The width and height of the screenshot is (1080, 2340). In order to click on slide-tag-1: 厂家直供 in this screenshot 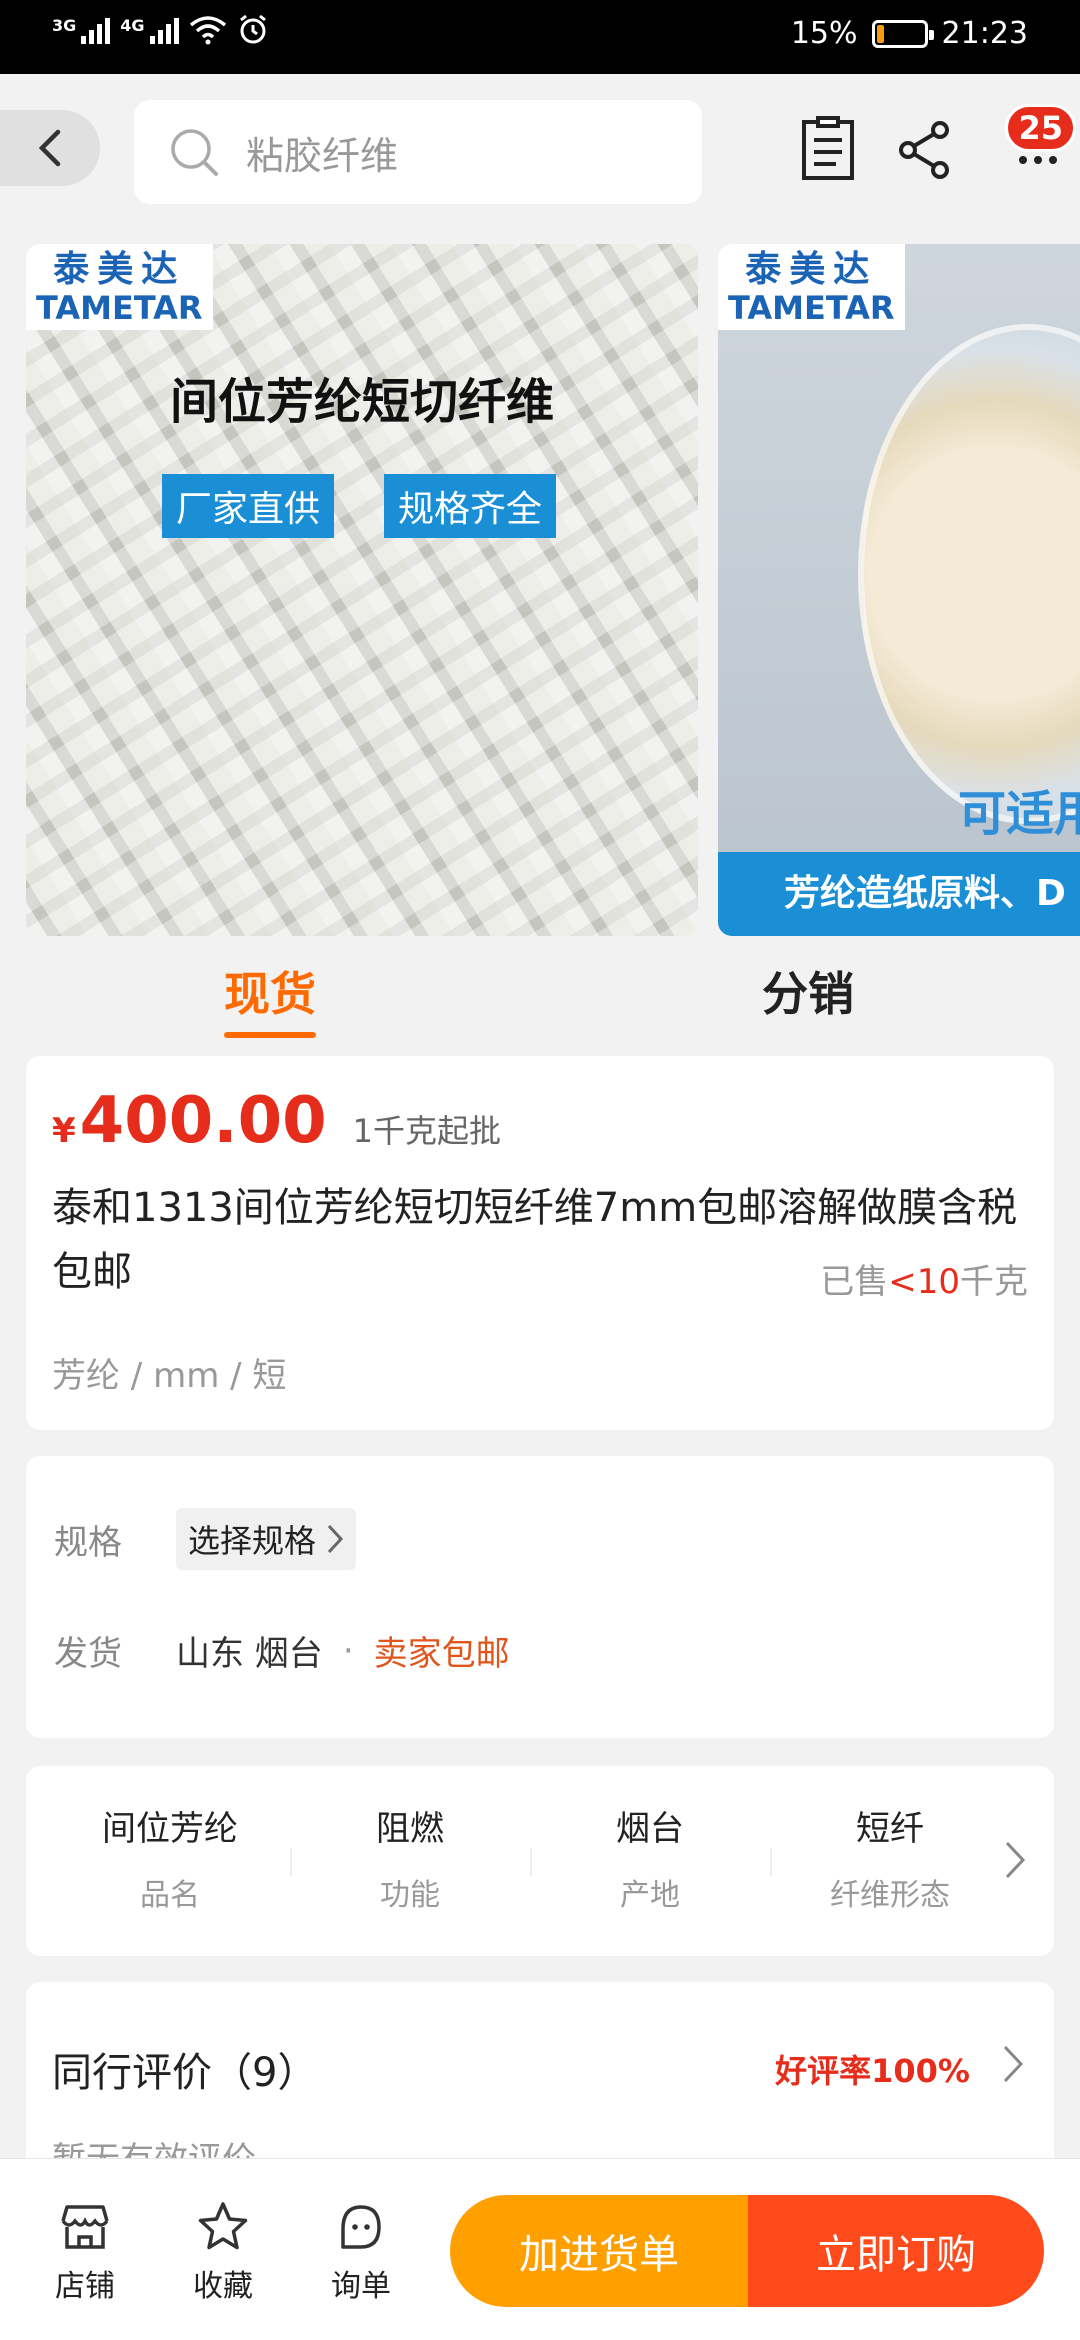, I will do `click(248, 506)`.